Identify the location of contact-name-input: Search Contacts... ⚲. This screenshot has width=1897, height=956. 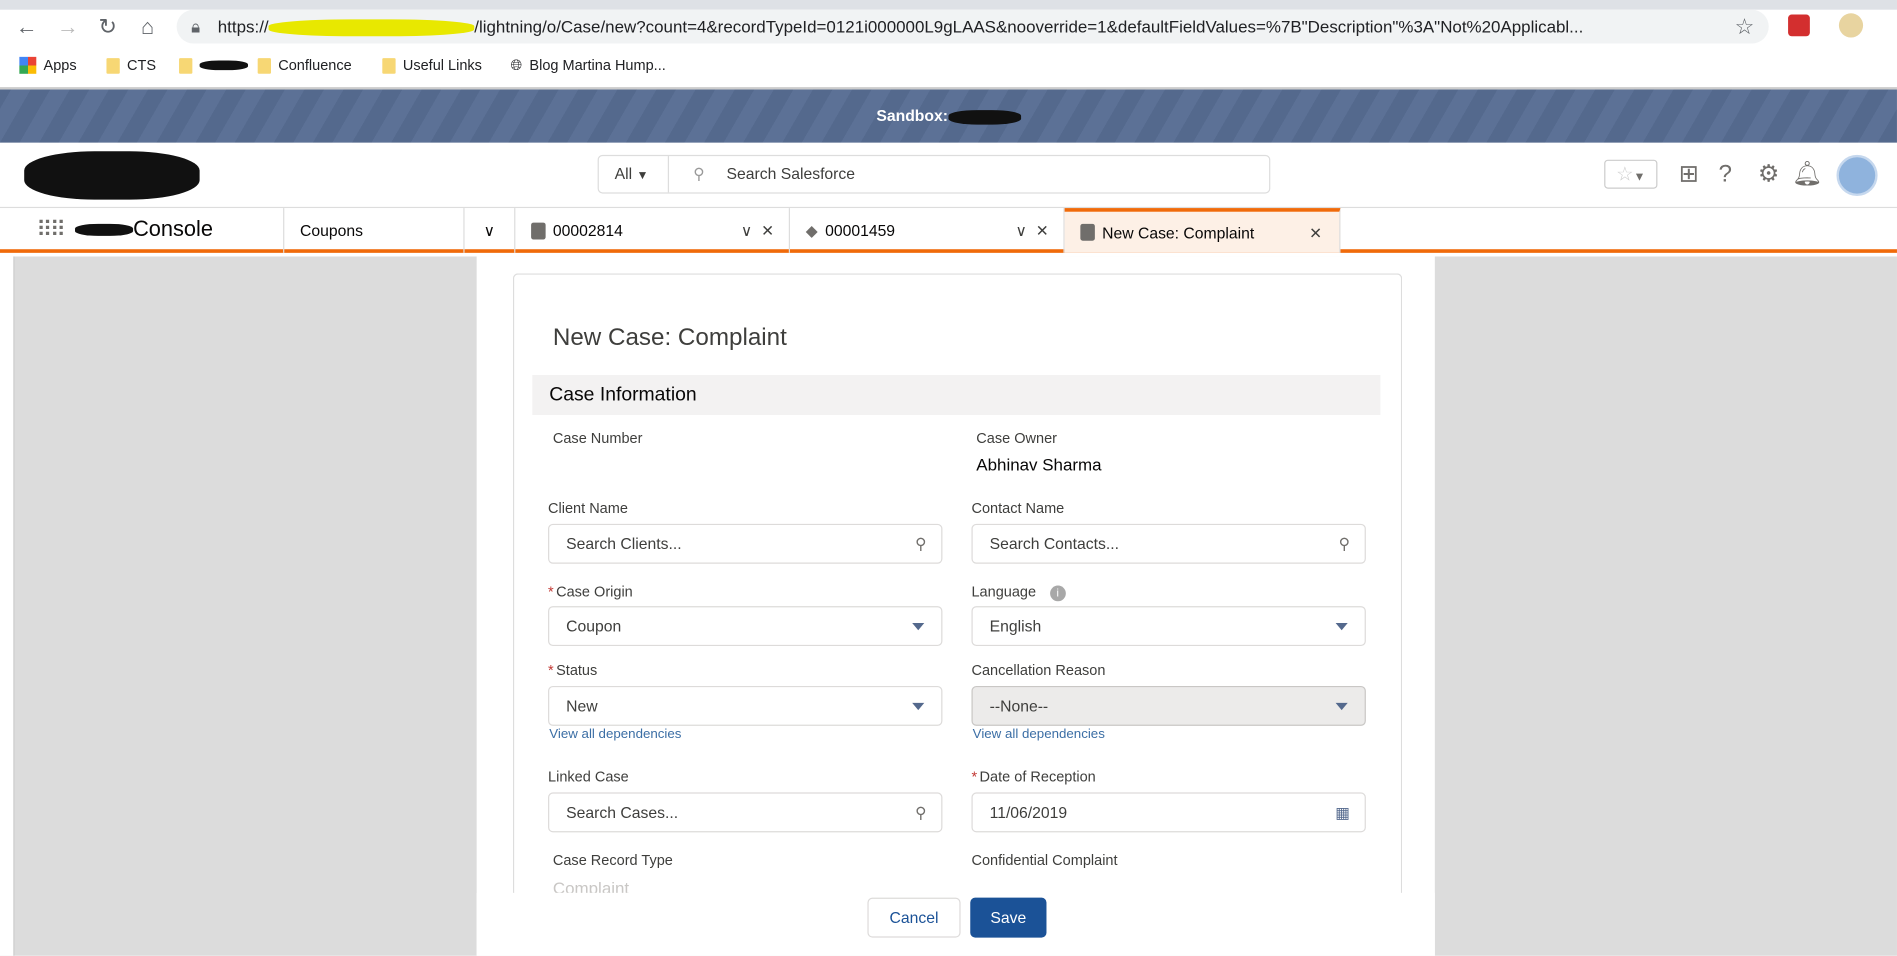
(1168, 543).